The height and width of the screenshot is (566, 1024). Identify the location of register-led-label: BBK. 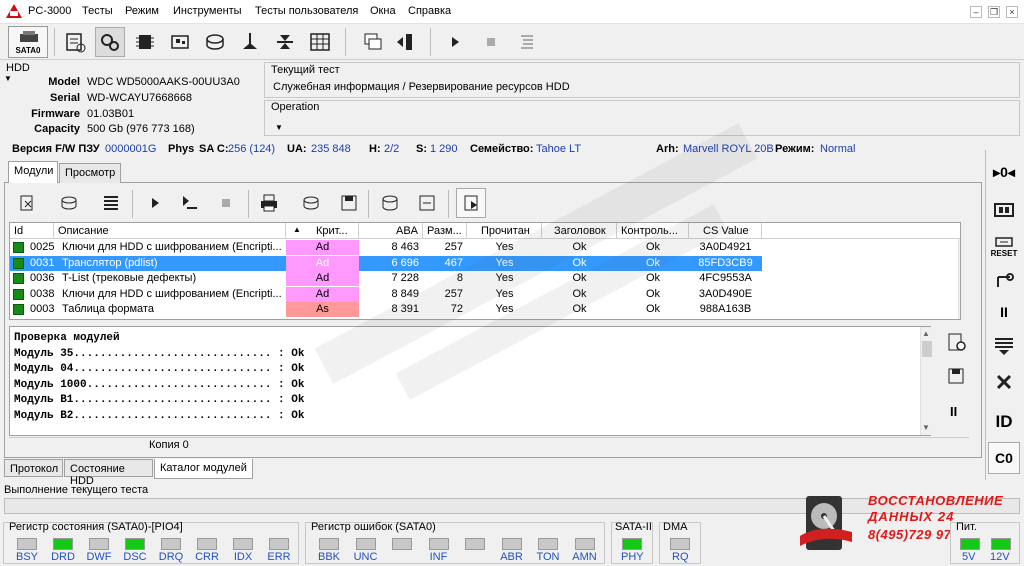
(328, 557).